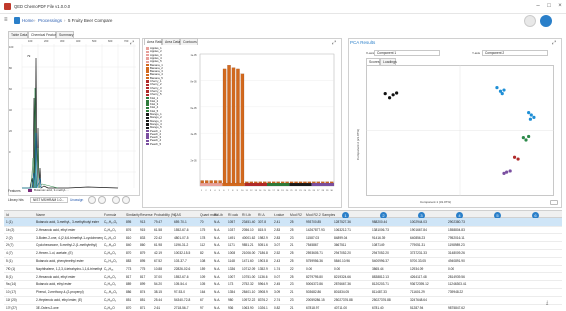 The height and width of the screenshot is (311, 566). I want to click on pca-y-title: Component 2 (21.07%), so click(358, 144).